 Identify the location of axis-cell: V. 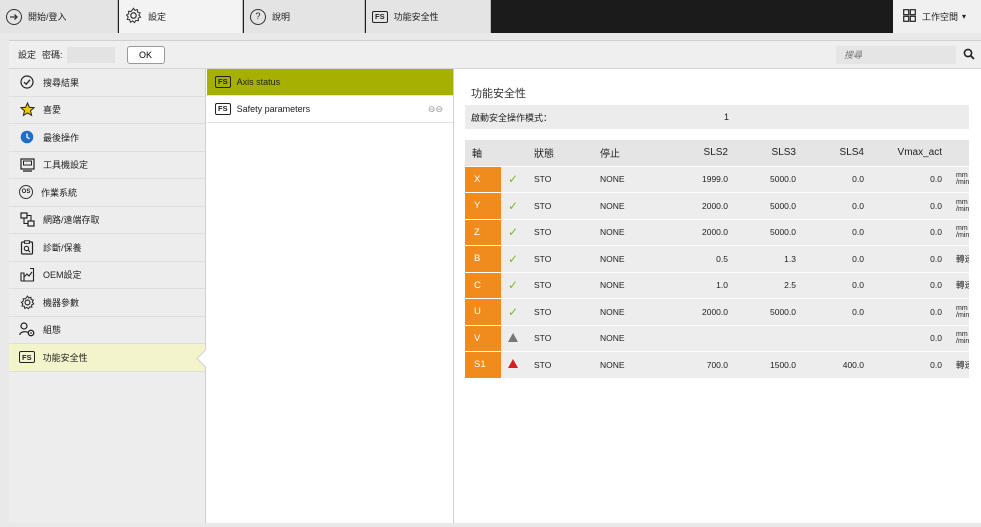
(483, 338).